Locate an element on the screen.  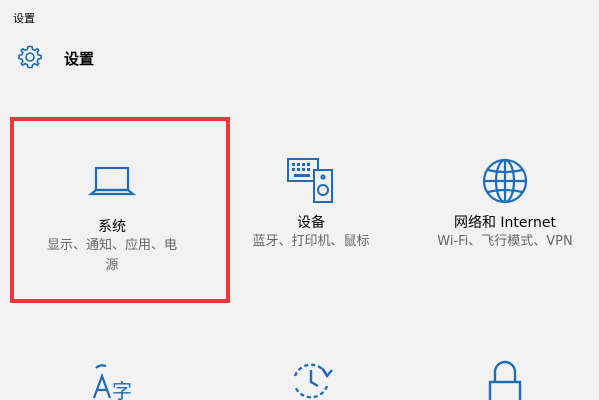
tile-devices: 设备 蓝牙、打印机、鼠标 is located at coordinates (311, 205).